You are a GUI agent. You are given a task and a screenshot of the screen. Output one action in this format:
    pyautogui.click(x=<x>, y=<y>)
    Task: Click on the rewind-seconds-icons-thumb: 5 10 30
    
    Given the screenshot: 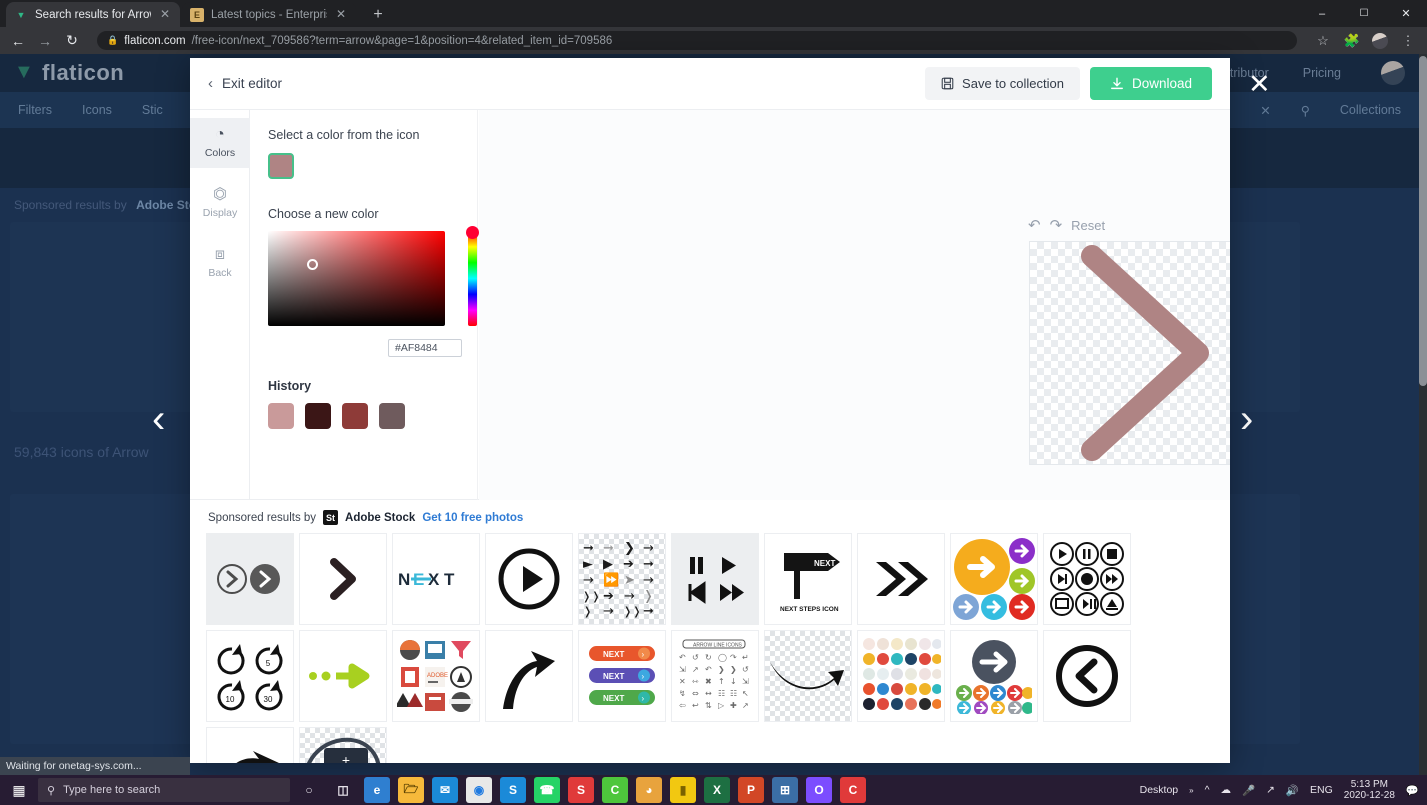 What is the action you would take?
    pyautogui.click(x=250, y=676)
    